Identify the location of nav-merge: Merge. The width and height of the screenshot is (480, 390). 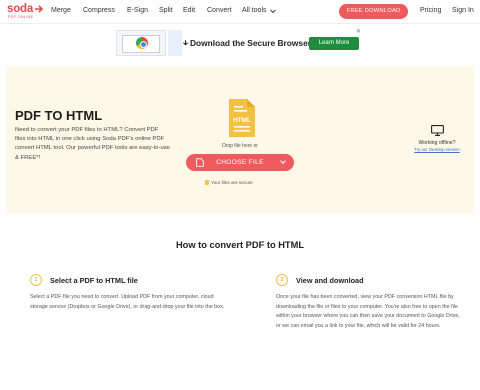
(61, 10).